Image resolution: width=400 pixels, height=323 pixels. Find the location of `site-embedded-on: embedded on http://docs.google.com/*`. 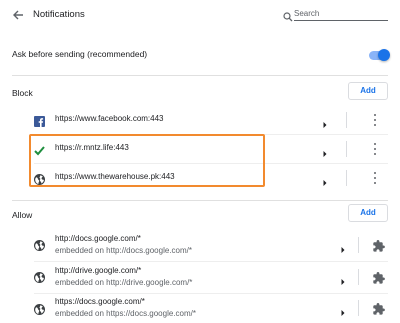

site-embedded-on: embedded on http://docs.google.com/* is located at coordinates (123, 250).